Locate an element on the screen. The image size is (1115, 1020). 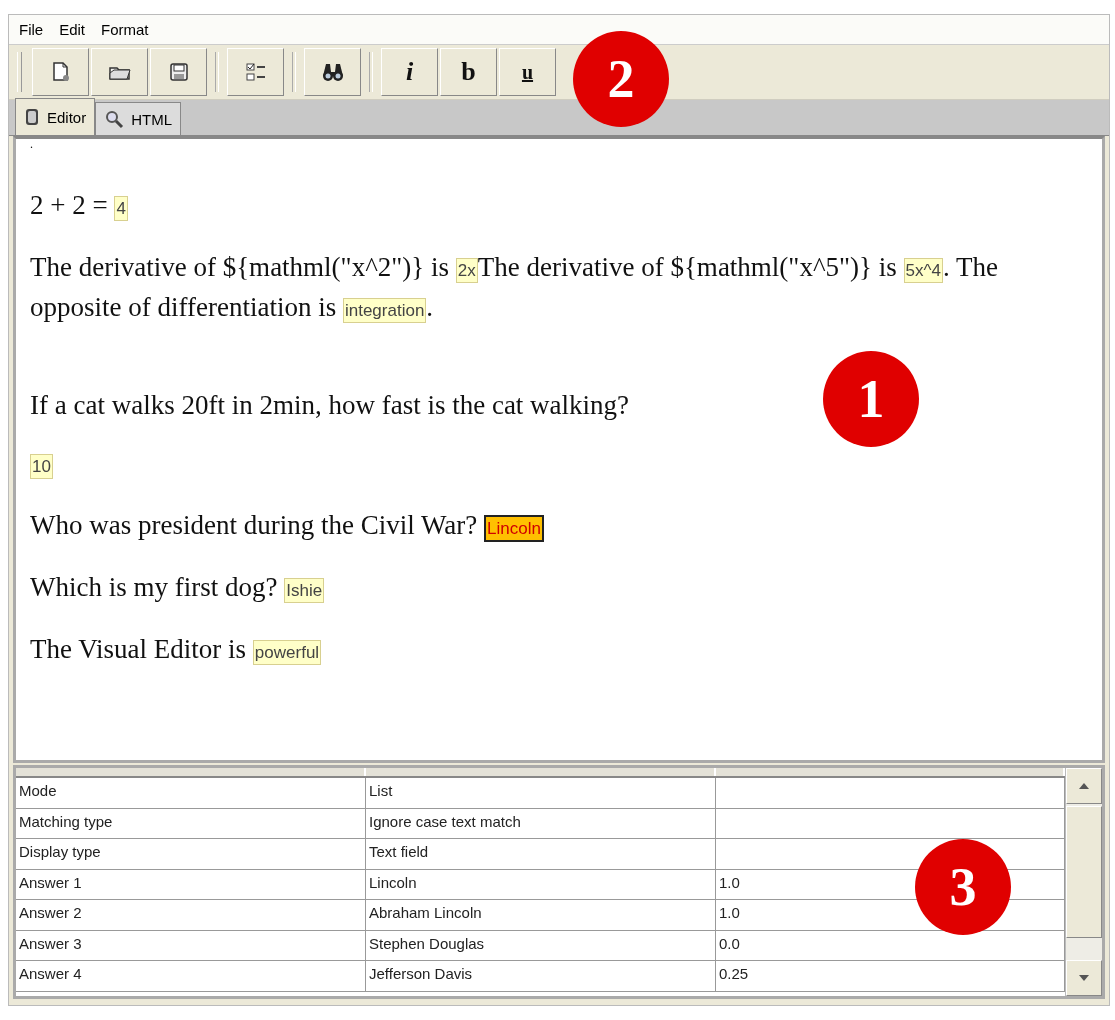
table-cell: Lincoln is located at coordinates (541, 884).